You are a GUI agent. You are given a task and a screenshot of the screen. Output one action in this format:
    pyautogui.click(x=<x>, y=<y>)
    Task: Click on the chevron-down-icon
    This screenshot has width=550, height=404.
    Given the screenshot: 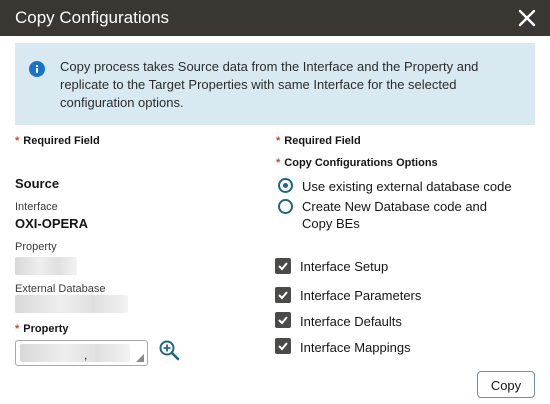 What is the action you would take?
    pyautogui.click(x=140, y=358)
    